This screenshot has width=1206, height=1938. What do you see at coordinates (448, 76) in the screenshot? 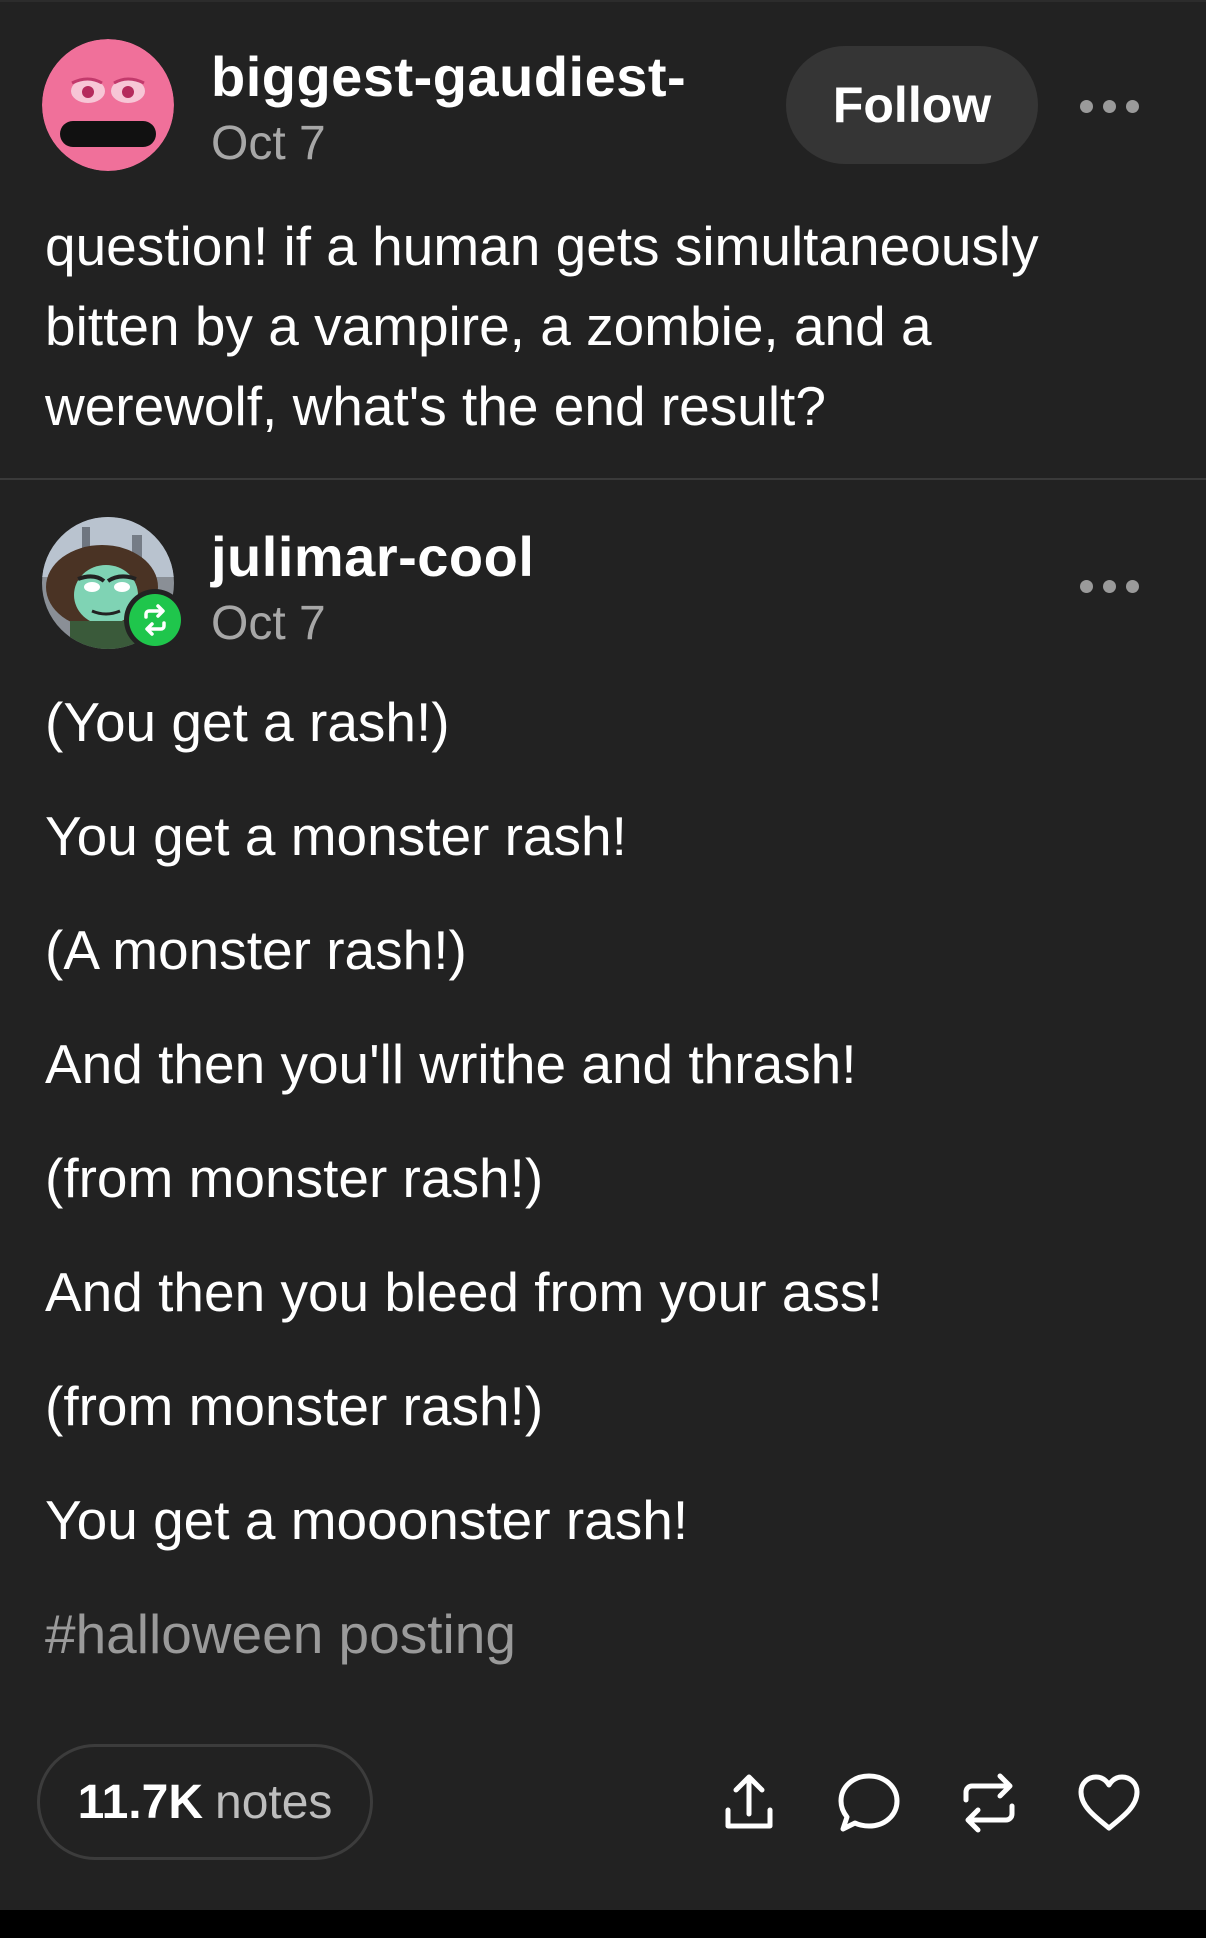
I see `original-username: biggest-gaudiest-` at bounding box center [448, 76].